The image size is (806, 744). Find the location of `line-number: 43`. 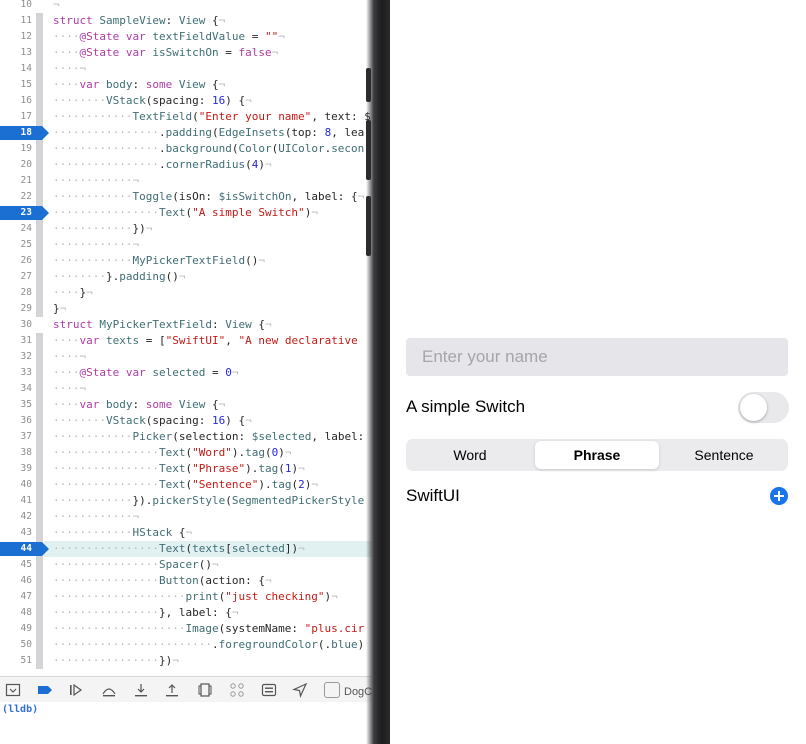

line-number: 43 is located at coordinates (16, 533).